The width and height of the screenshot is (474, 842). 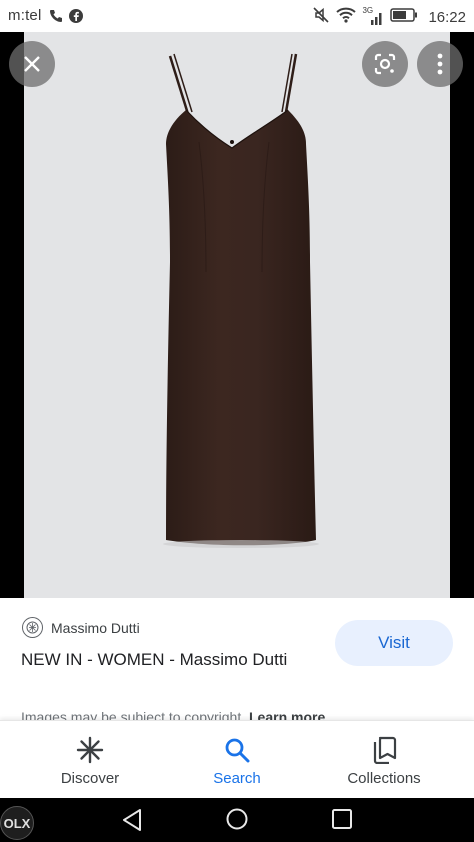 I want to click on home-icon, so click(x=237, y=819).